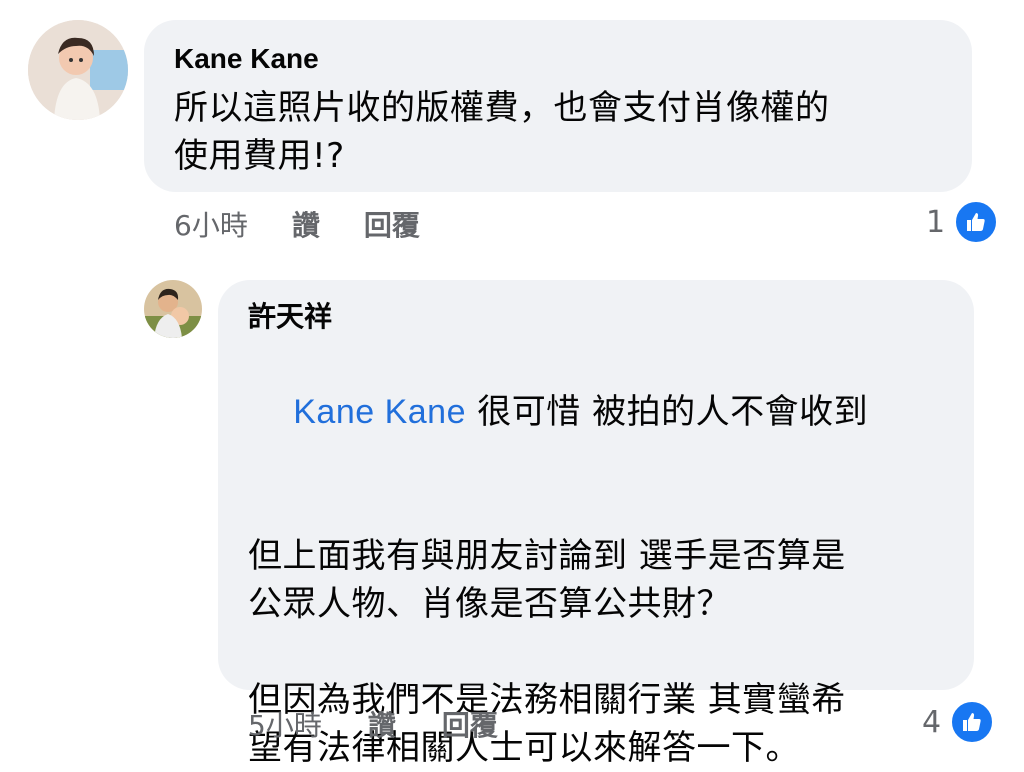 Image resolution: width=1024 pixels, height=772 pixels. Describe the element at coordinates (392, 224) in the screenshot. I see `reply-button: 回覆` at that location.